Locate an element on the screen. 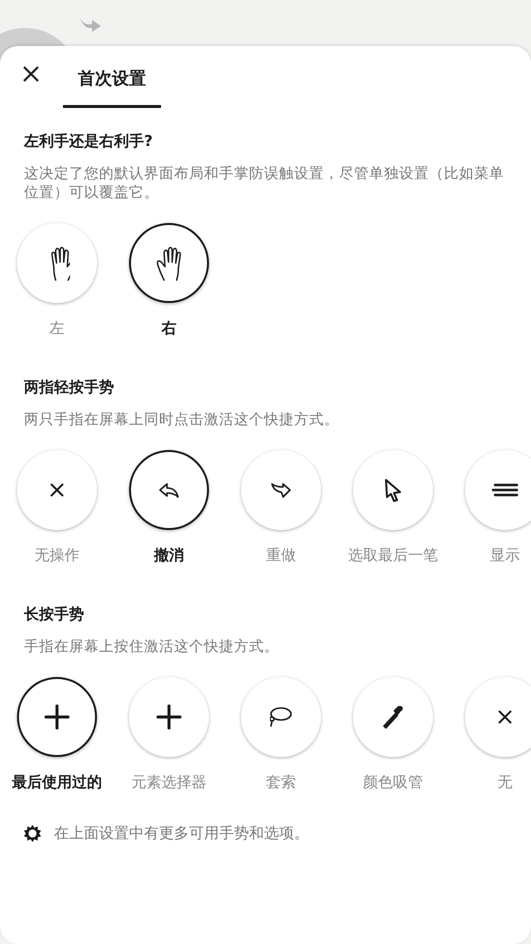 This screenshot has height=944, width=531. cursor-icon is located at coordinates (393, 490).